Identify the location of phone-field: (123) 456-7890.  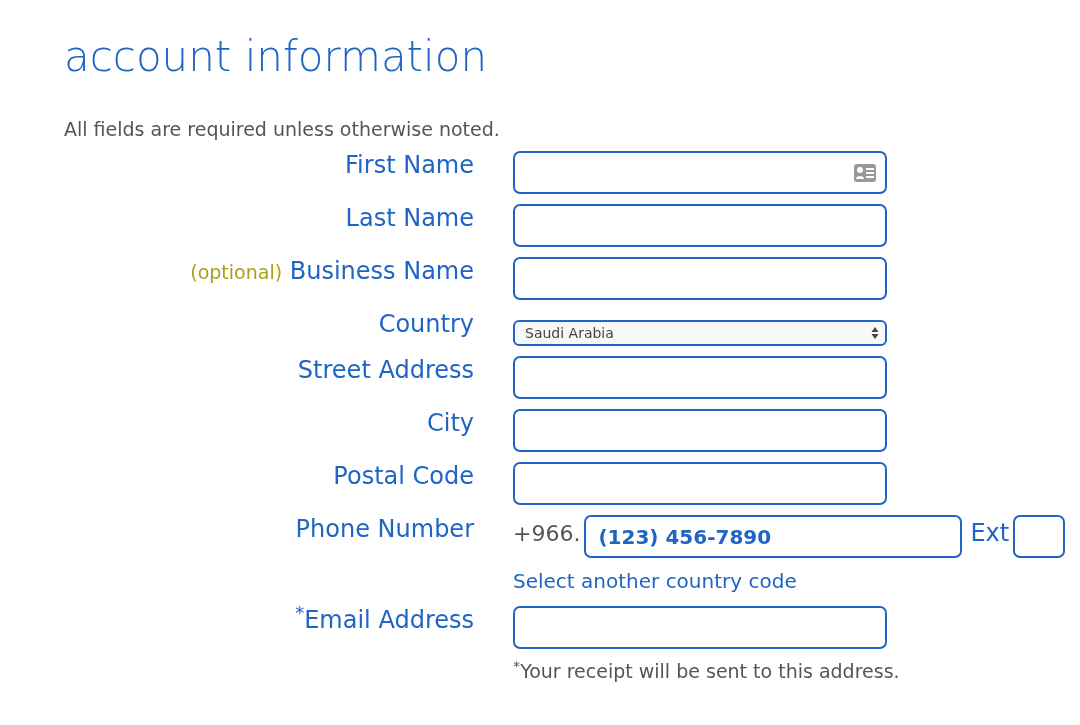
(773, 537).